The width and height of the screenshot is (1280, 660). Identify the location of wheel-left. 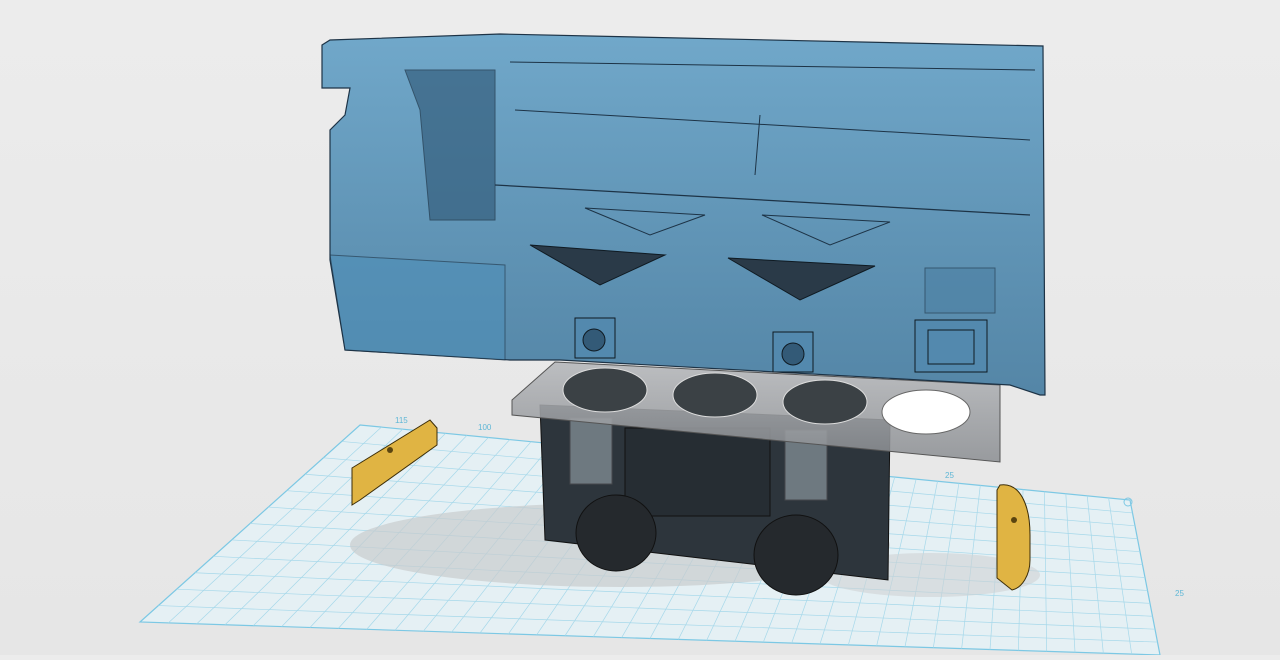
(616, 533).